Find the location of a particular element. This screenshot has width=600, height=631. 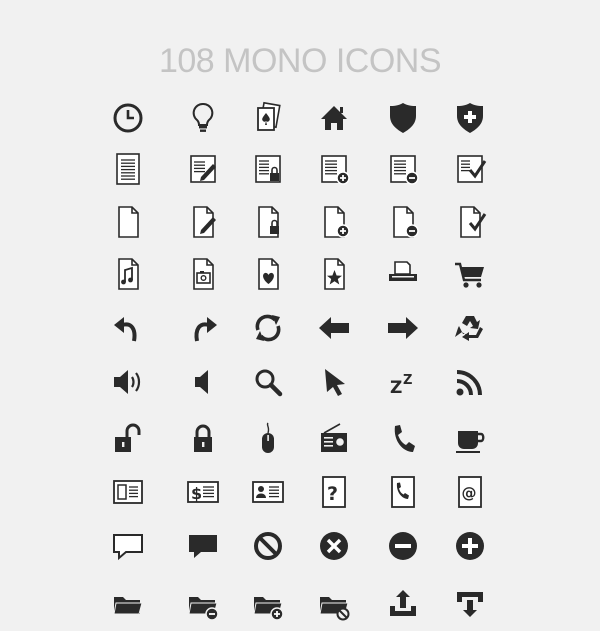

volume-mute-icon is located at coordinates (203, 382).